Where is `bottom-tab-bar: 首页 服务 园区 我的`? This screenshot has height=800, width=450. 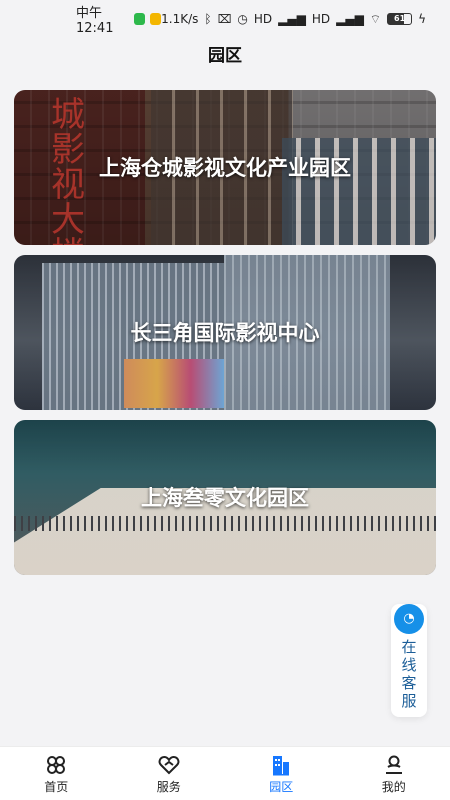 bottom-tab-bar: 首页 服务 园区 我的 is located at coordinates (225, 773).